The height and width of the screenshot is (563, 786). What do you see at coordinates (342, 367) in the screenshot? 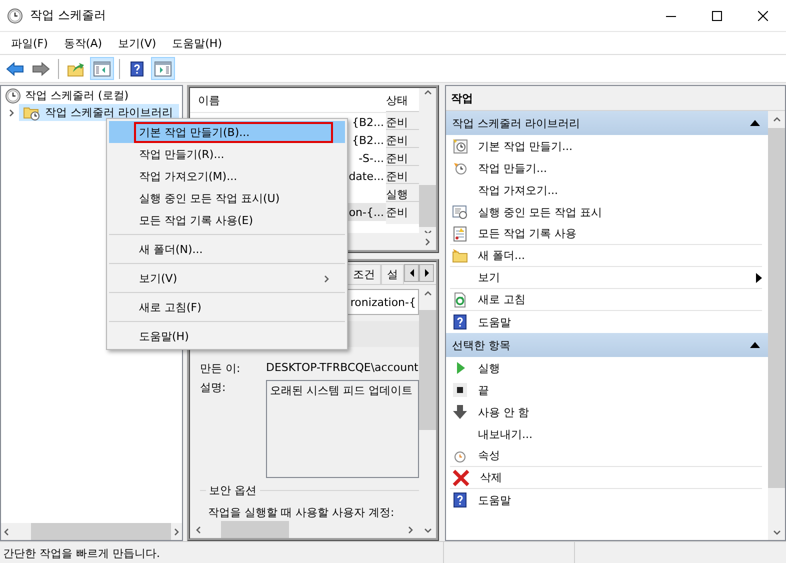
I see `author-value: DESKTOP-TFRBCQE\account` at bounding box center [342, 367].